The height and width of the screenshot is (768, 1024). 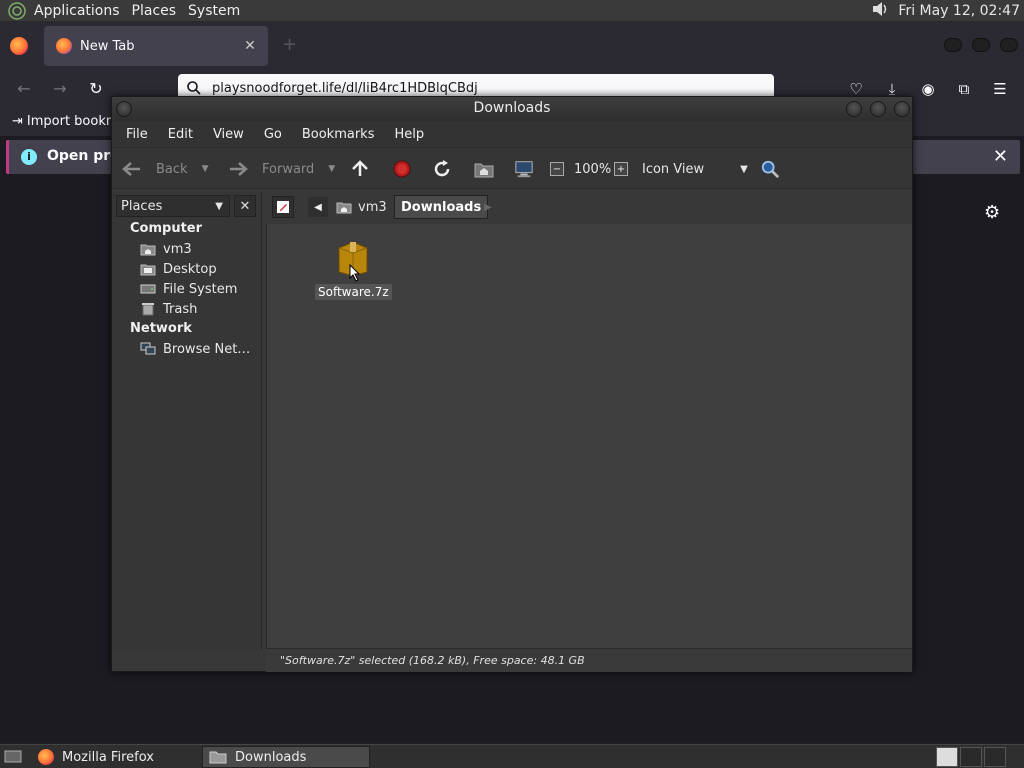 I want to click on section-computer: Computer, so click(x=166, y=228).